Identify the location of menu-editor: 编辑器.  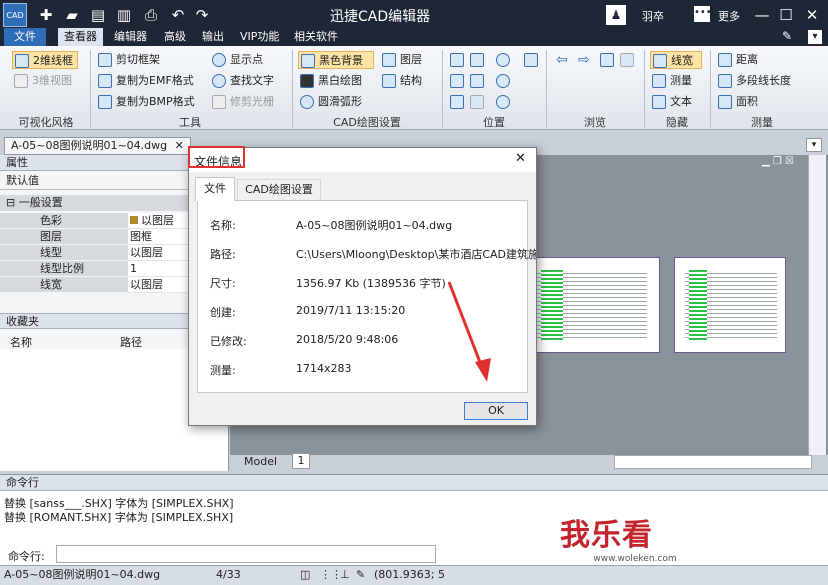
(130, 37).